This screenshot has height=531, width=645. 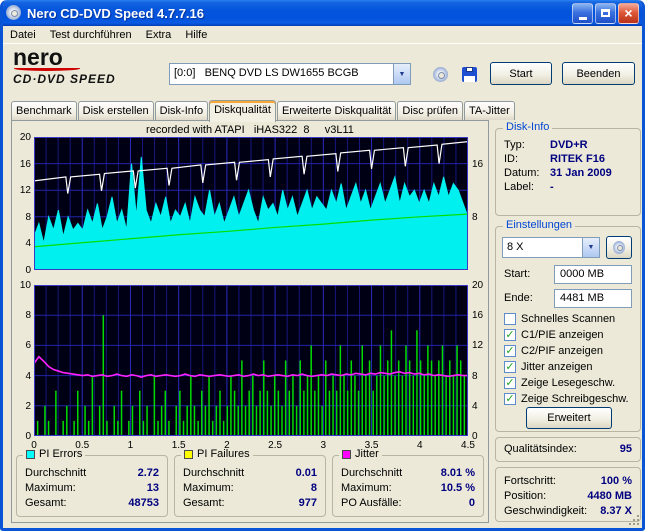 I want to click on x-axis-tick: 1, so click(x=130, y=445).